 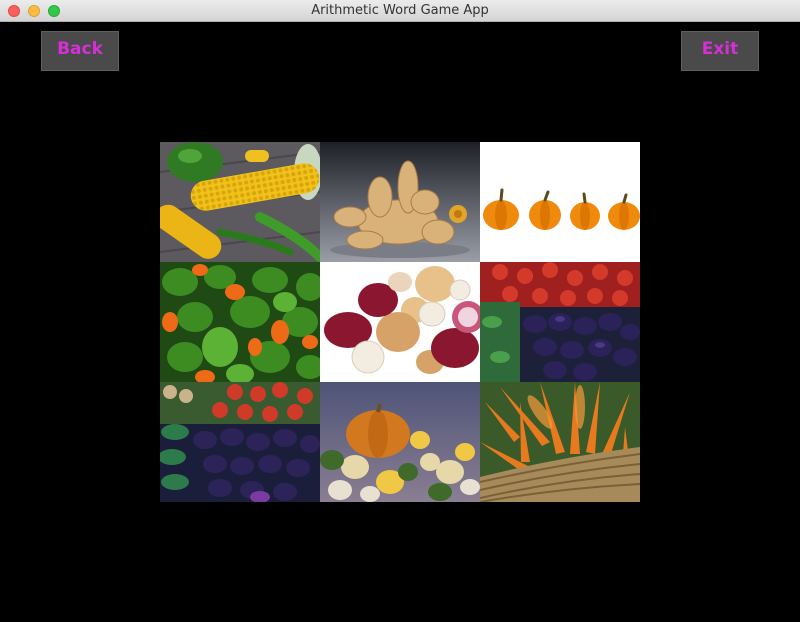 I want to click on tile-bell-peppers, so click(x=240, y=322).